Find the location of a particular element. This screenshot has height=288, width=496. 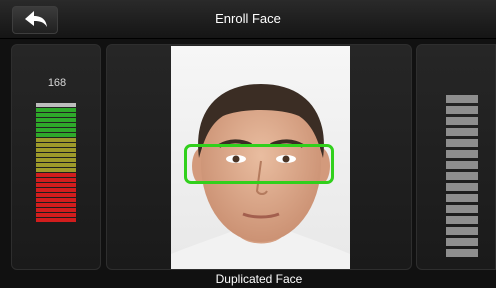

progress-panel is located at coordinates (456, 157).